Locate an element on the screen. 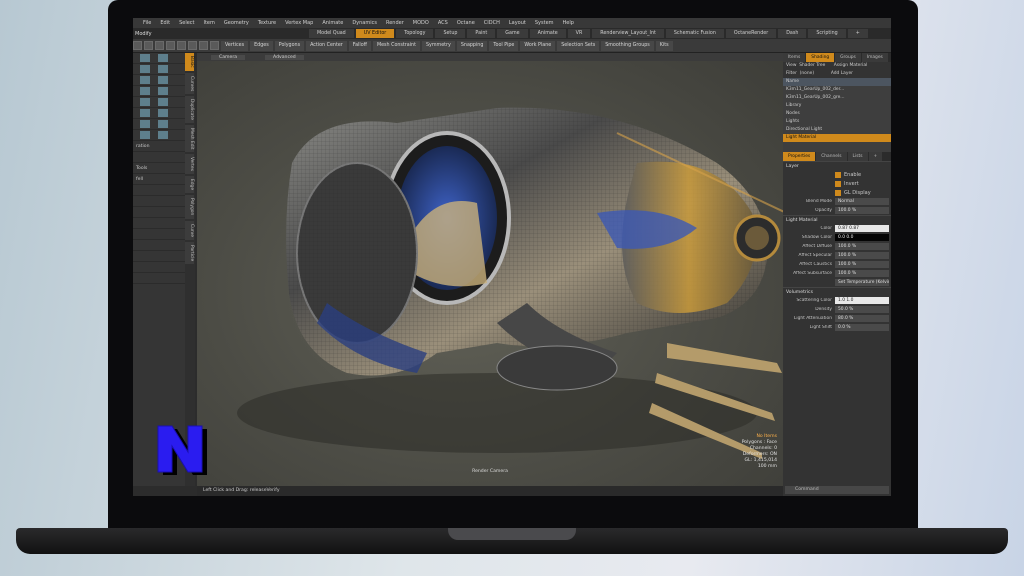 Image resolution: width=1024 pixels, height=576 pixels. tree-item: Nodes is located at coordinates (837, 114).